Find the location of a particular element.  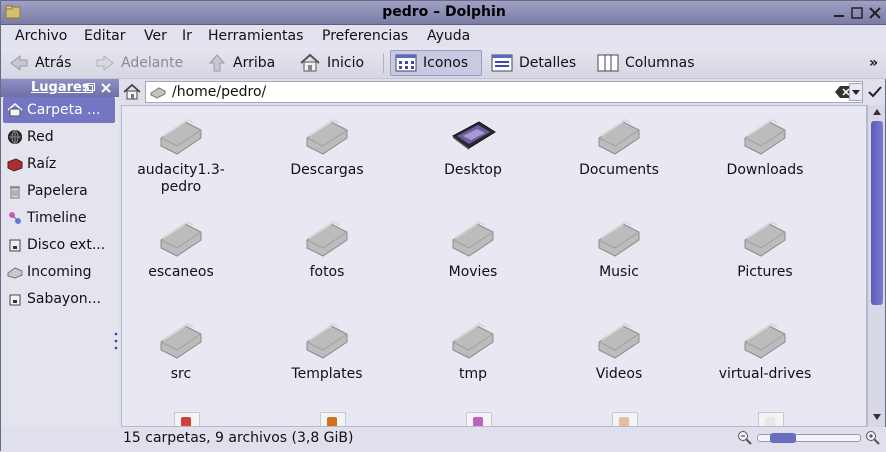

place-trash: Papelera is located at coordinates (59, 191).